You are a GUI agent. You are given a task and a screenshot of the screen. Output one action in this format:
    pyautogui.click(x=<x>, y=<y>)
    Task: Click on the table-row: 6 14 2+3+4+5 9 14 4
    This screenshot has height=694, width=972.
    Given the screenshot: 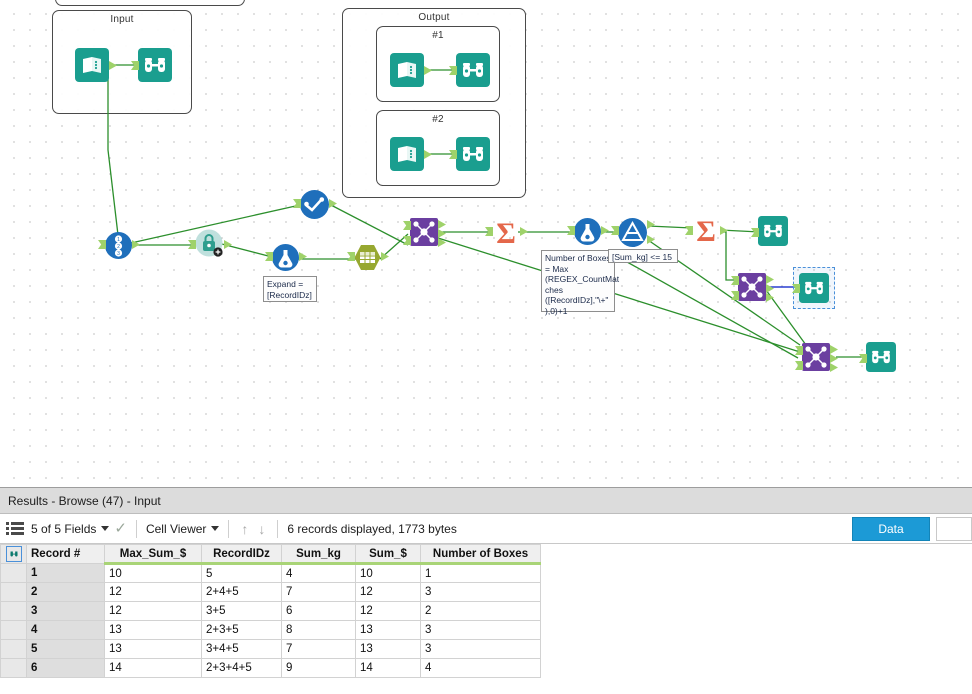 What is the action you would take?
    pyautogui.click(x=270, y=668)
    